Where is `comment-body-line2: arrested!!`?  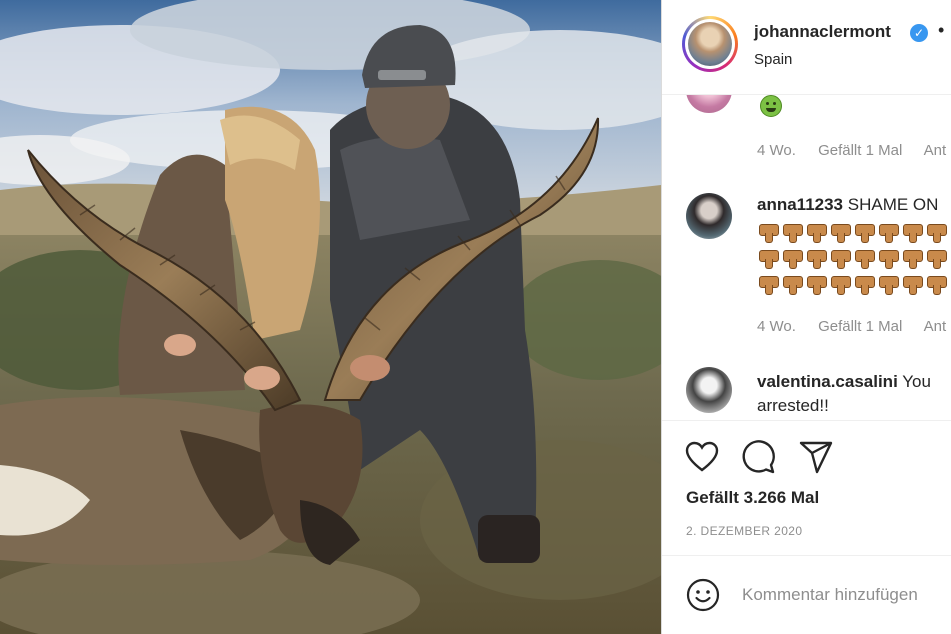
comment-body-line2: arrested!! is located at coordinates (793, 405).